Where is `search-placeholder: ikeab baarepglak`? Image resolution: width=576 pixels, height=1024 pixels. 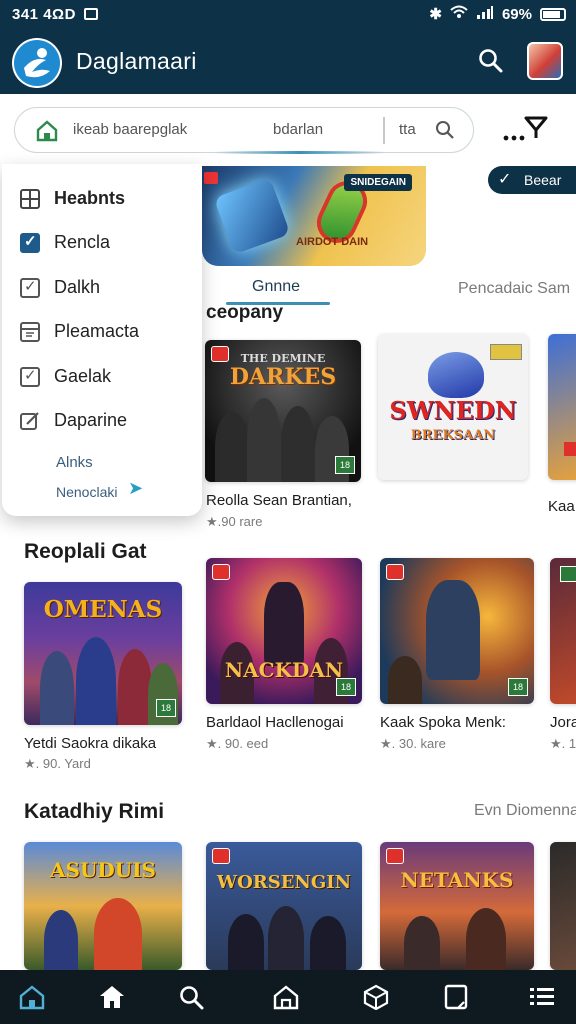 search-placeholder: ikeab baarepglak is located at coordinates (130, 129).